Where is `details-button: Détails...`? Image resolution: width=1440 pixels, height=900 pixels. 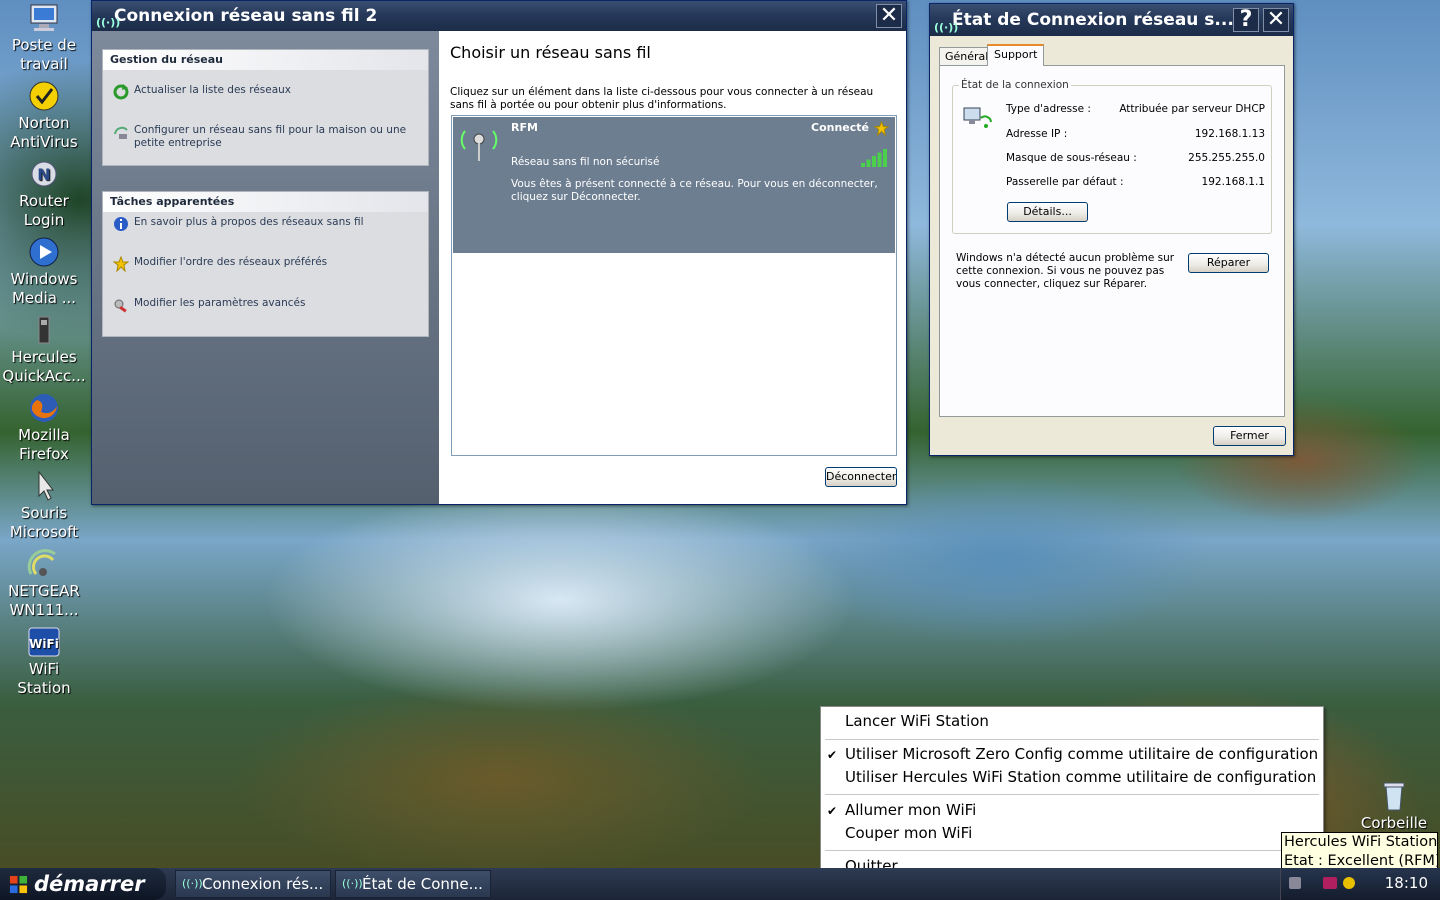 details-button: Détails... is located at coordinates (1047, 212).